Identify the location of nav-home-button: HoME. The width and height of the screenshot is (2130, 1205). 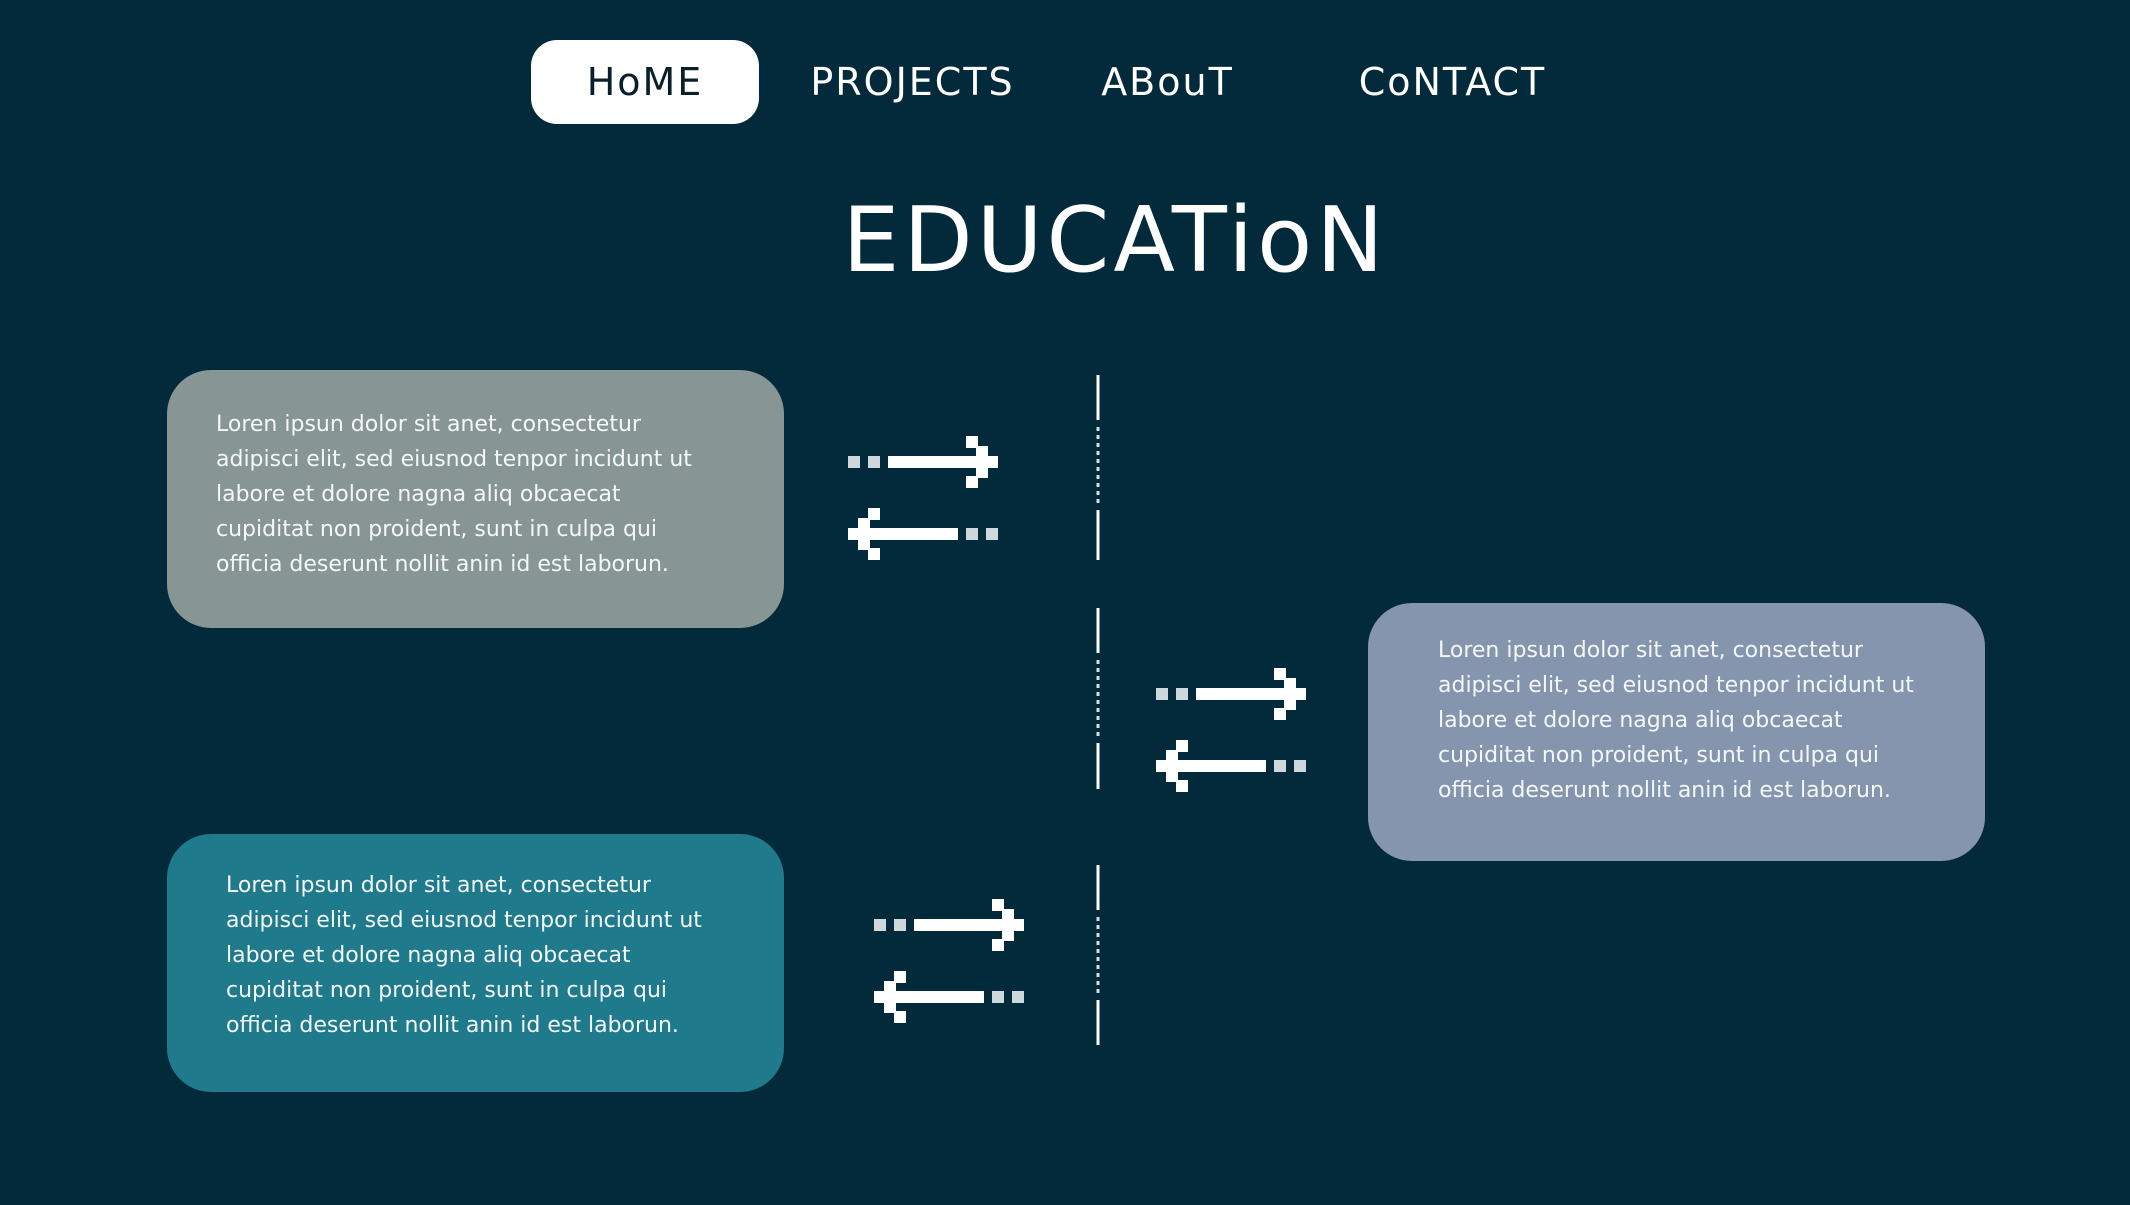
(645, 82).